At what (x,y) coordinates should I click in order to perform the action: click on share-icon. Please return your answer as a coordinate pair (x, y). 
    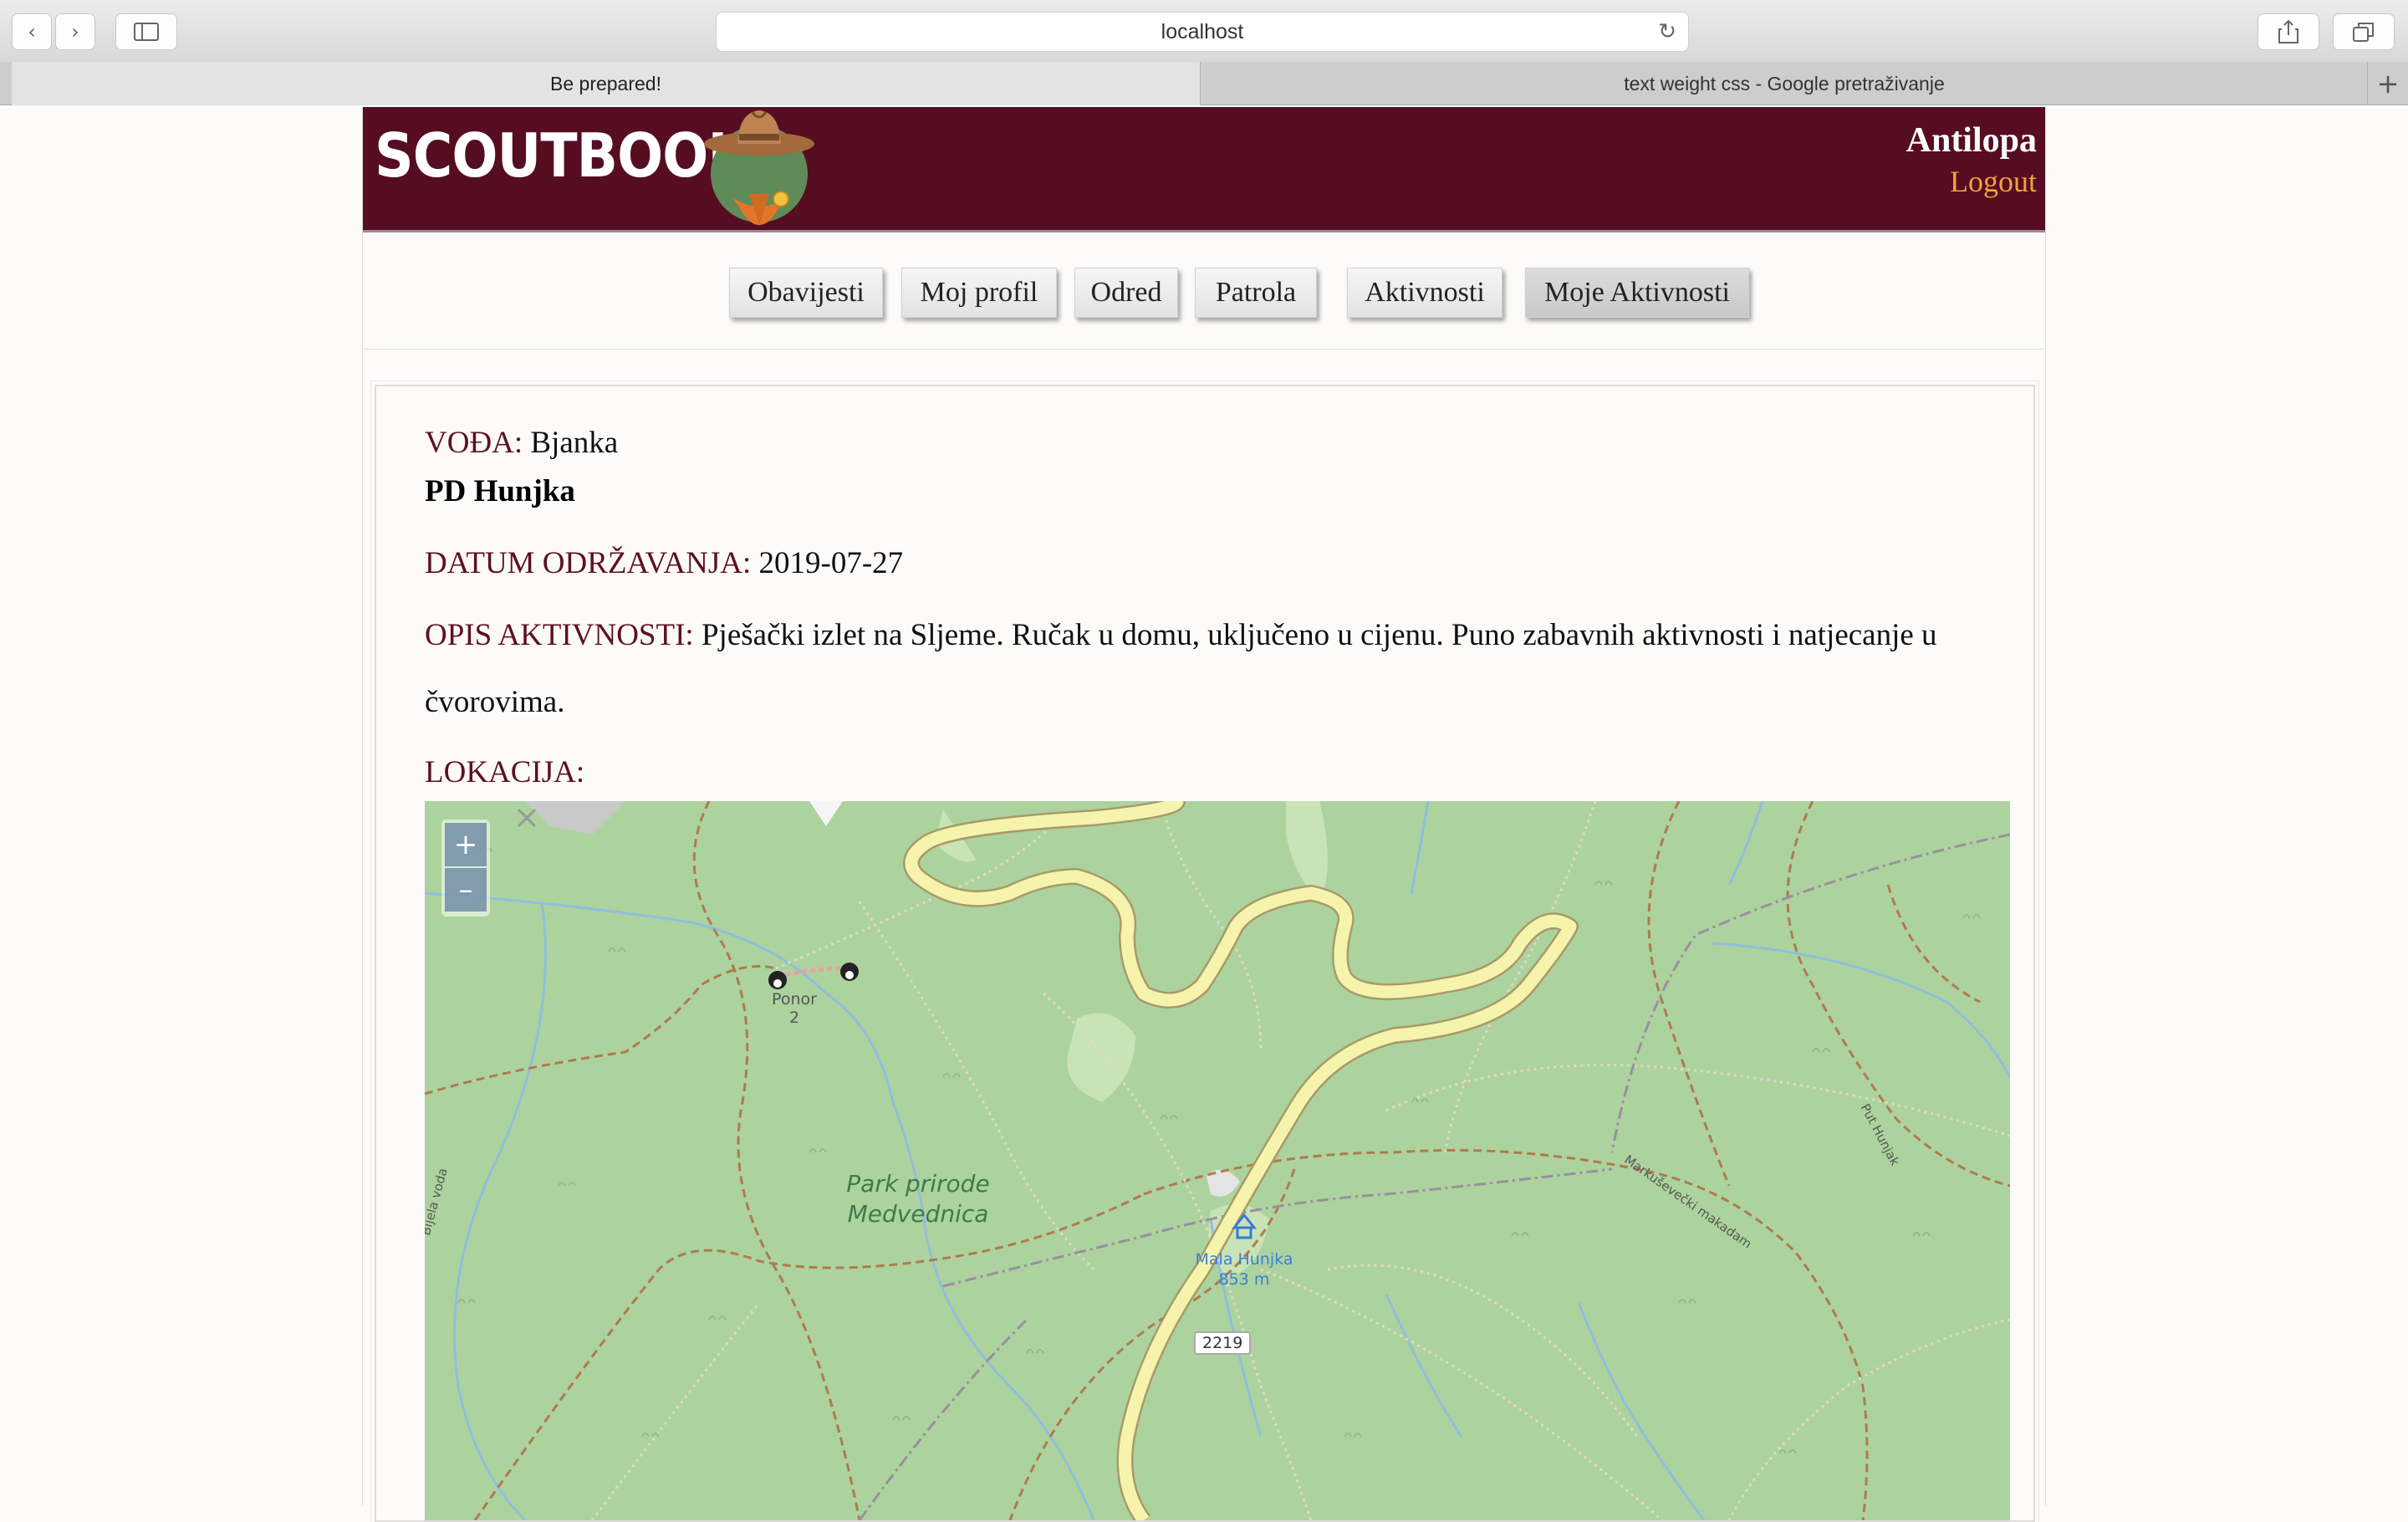
    Looking at the image, I should click on (2288, 31).